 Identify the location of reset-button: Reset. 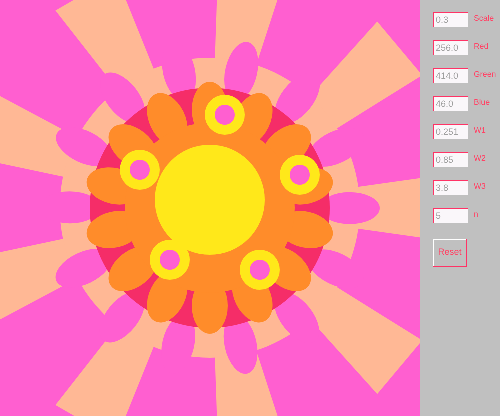
(450, 253).